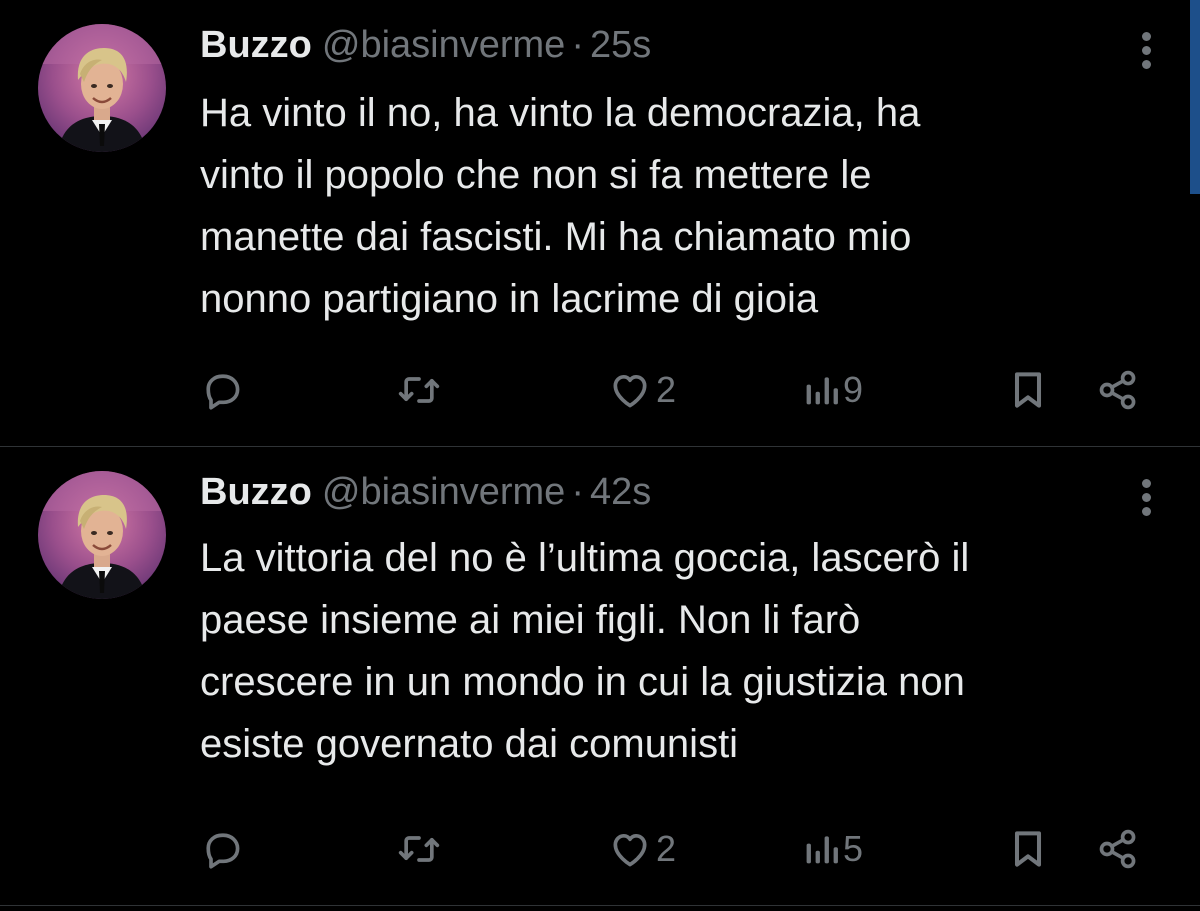 The width and height of the screenshot is (1200, 911). What do you see at coordinates (600, 390) in the screenshot?
I see `tweet-actions: 2 9` at bounding box center [600, 390].